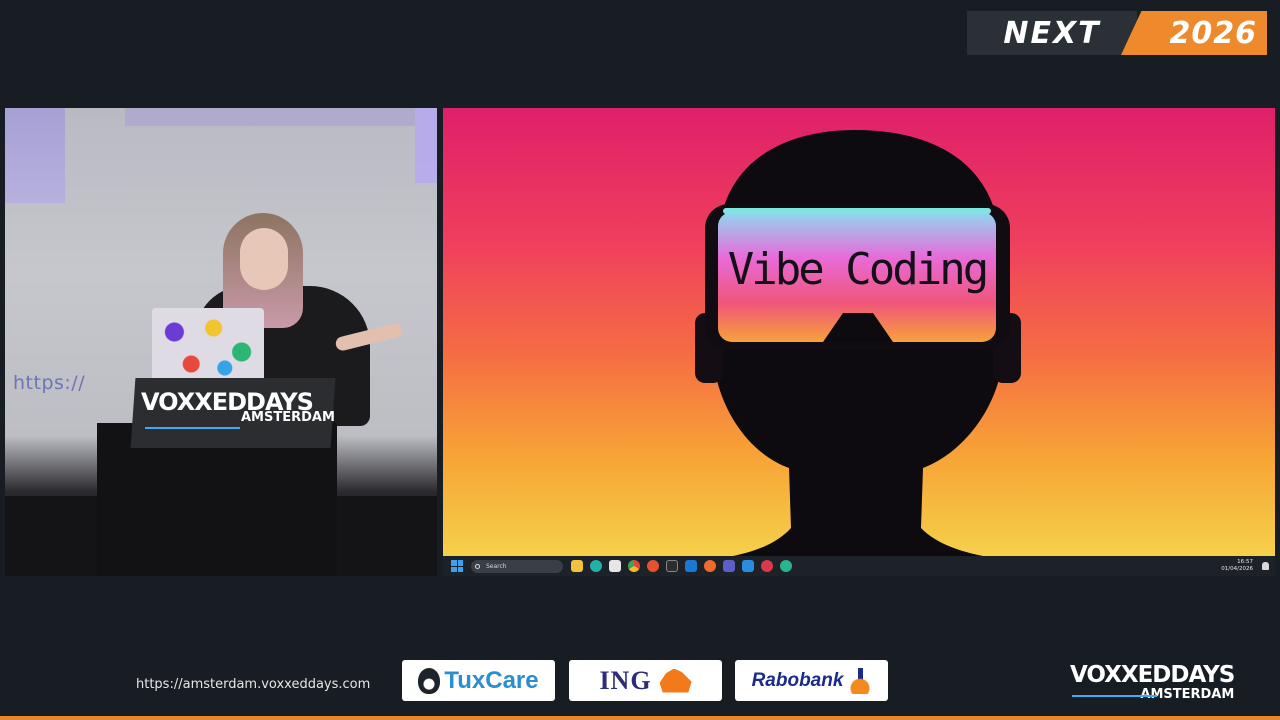 This screenshot has width=1280, height=720. What do you see at coordinates (477, 566) in the screenshot?
I see `search-icon` at bounding box center [477, 566].